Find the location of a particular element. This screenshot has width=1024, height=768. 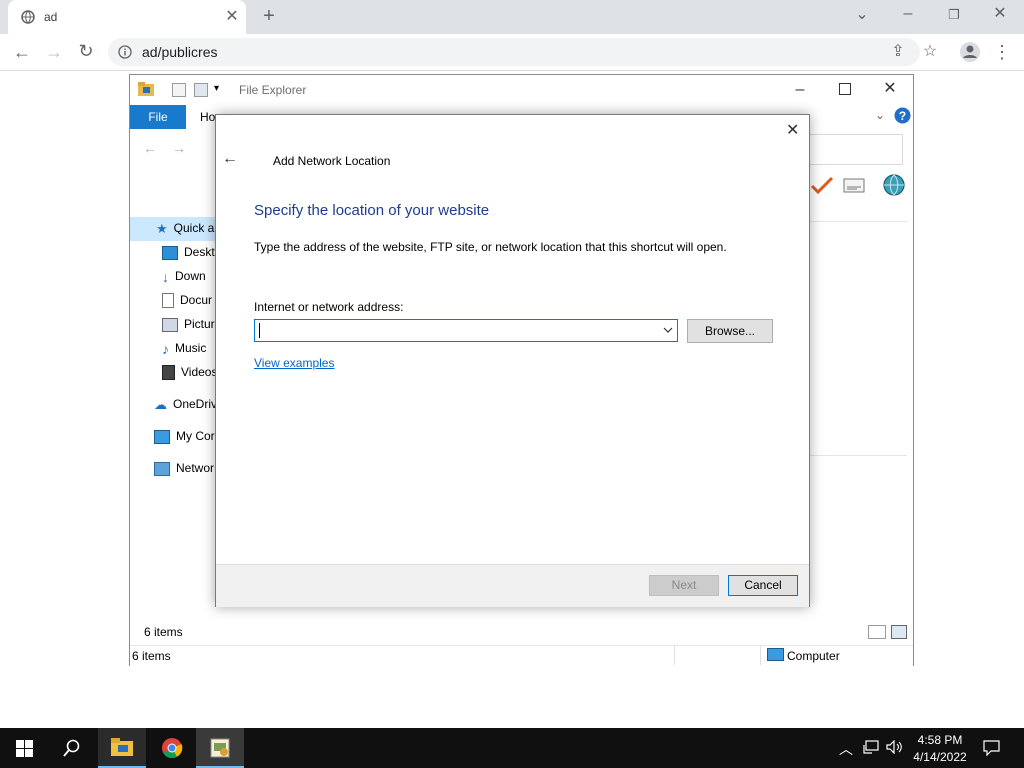

checkmark-icon is located at coordinates (822, 186).